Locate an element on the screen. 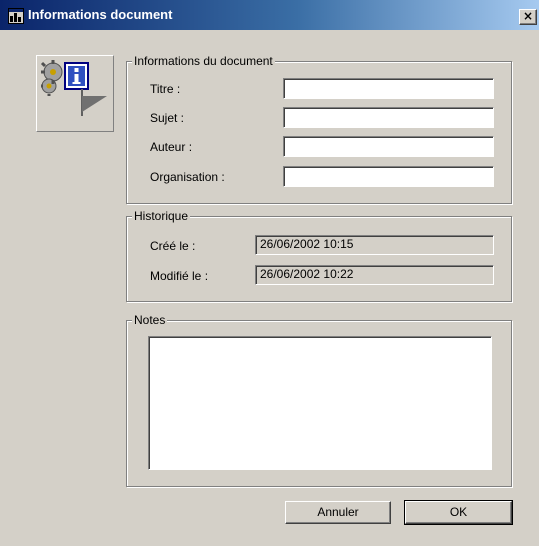 The height and width of the screenshot is (546, 539). modified-label: Modifié le : is located at coordinates (179, 276).